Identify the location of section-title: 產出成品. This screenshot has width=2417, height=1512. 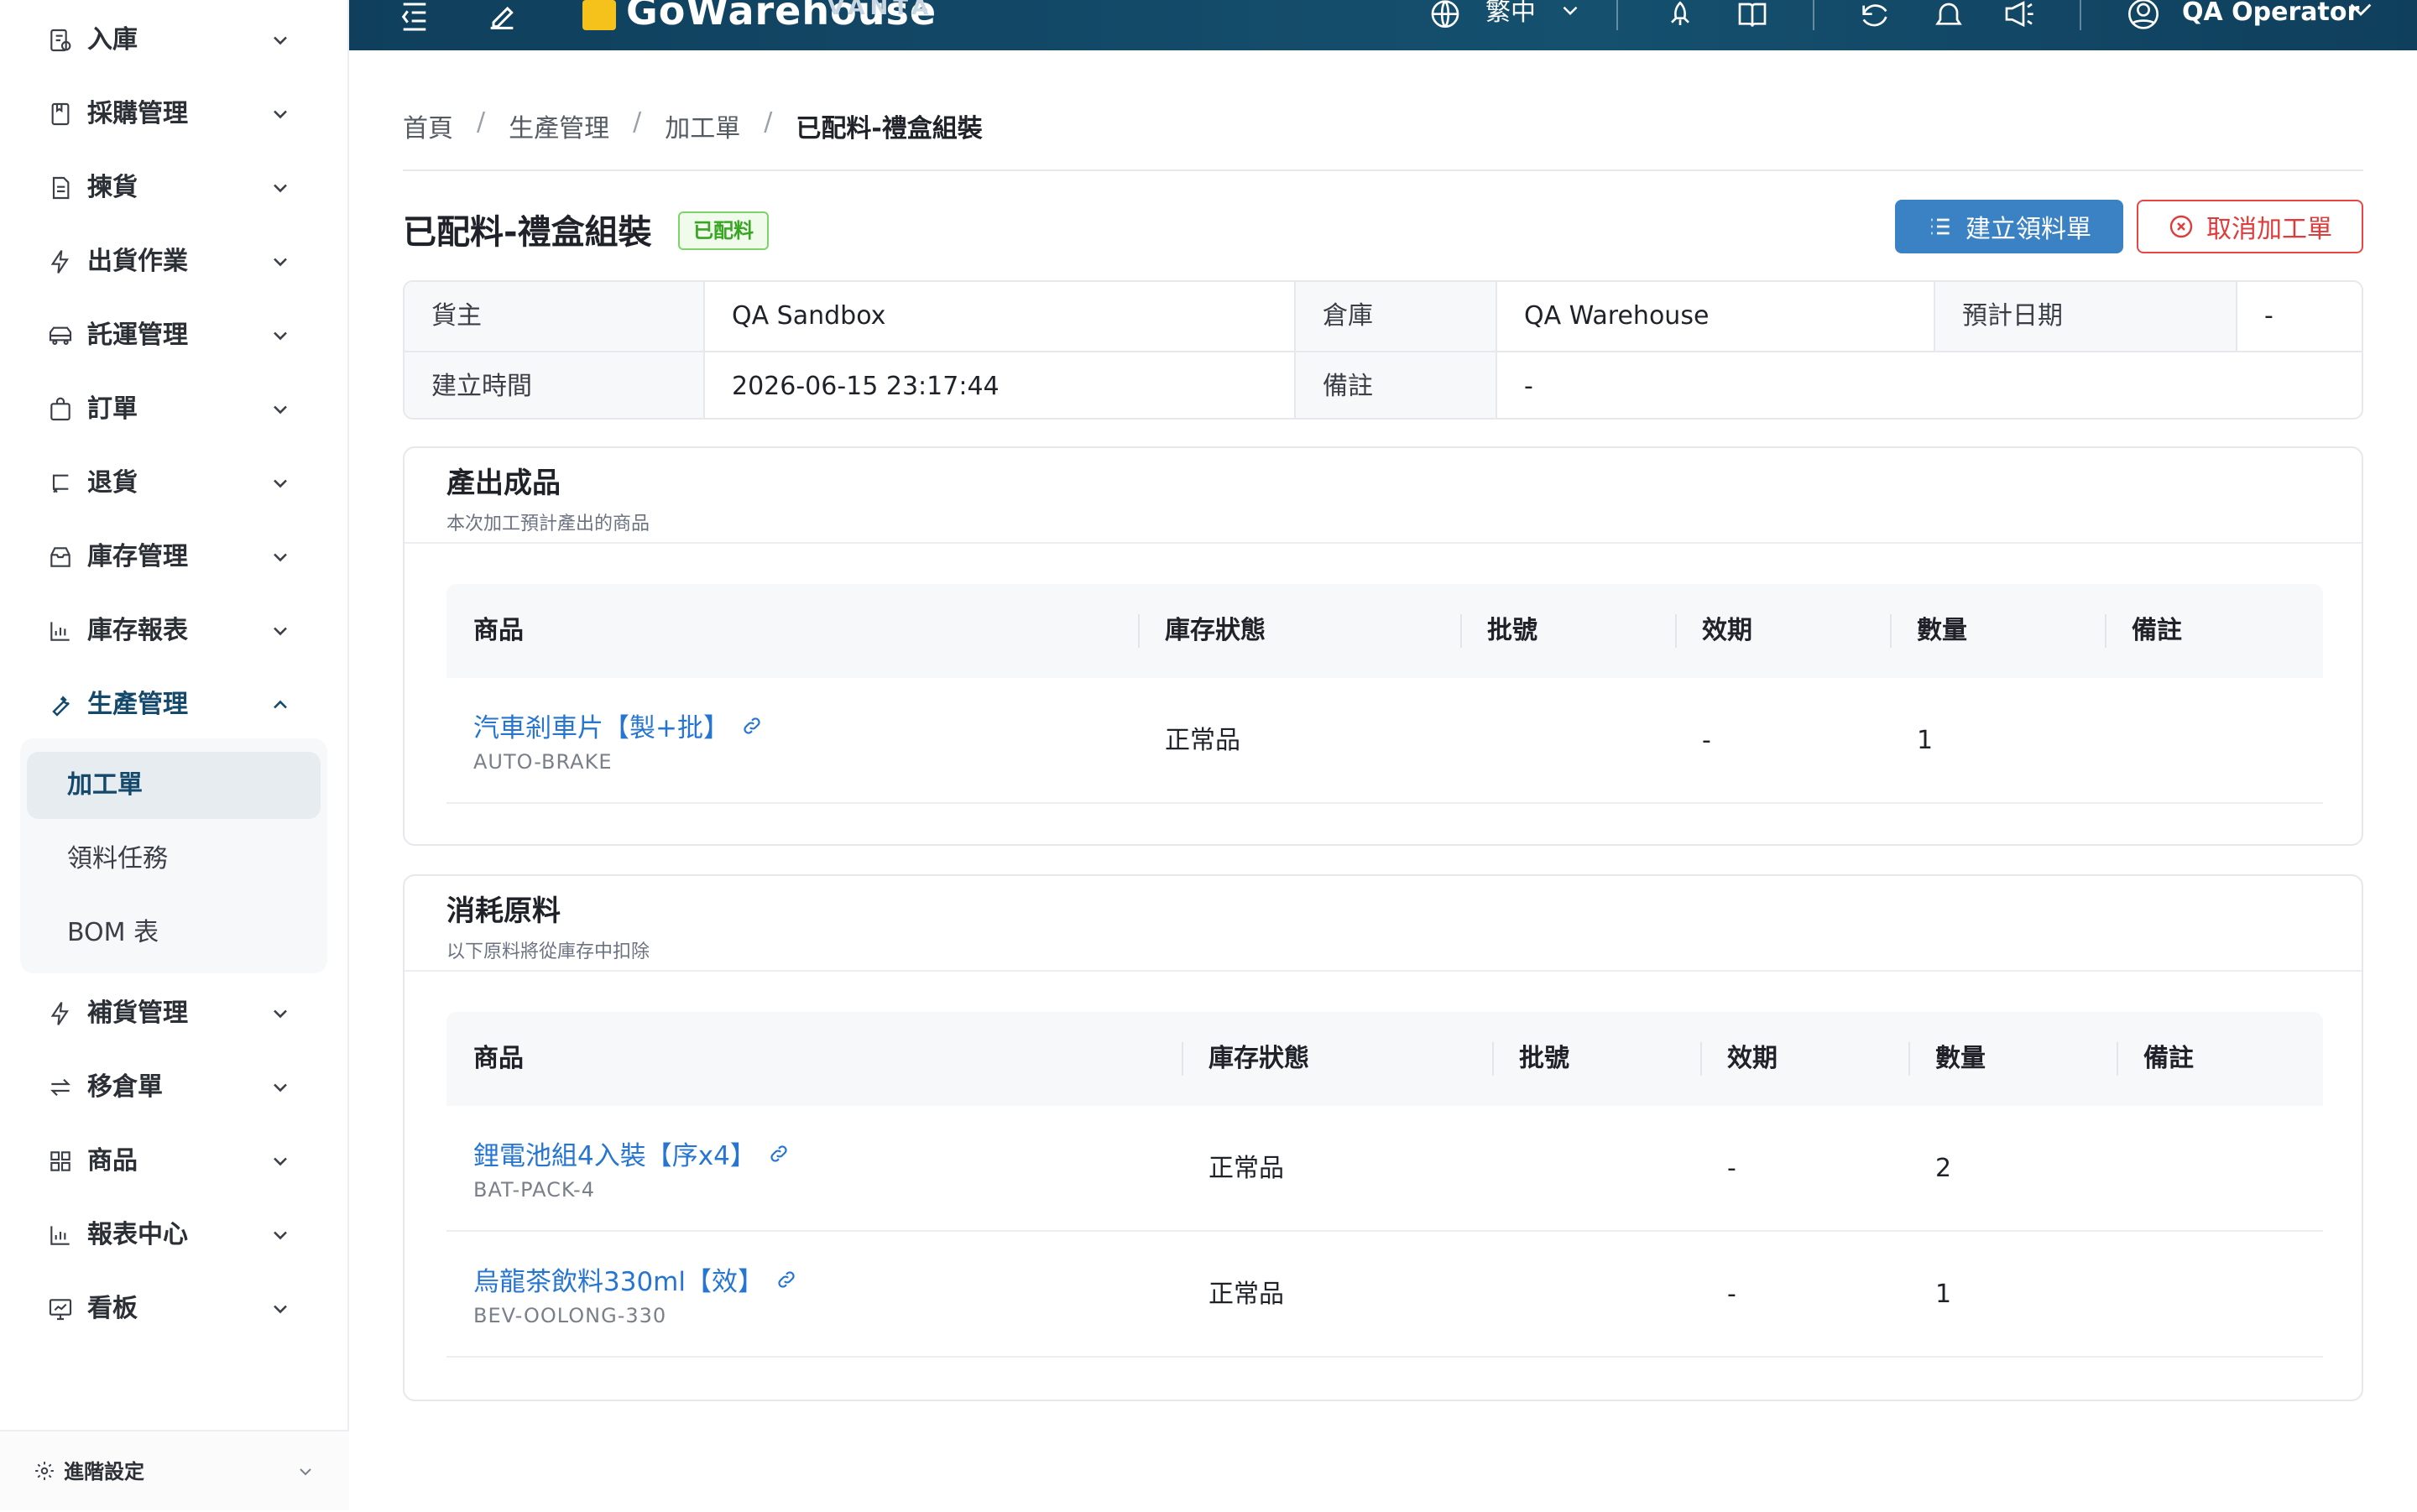
(503, 483).